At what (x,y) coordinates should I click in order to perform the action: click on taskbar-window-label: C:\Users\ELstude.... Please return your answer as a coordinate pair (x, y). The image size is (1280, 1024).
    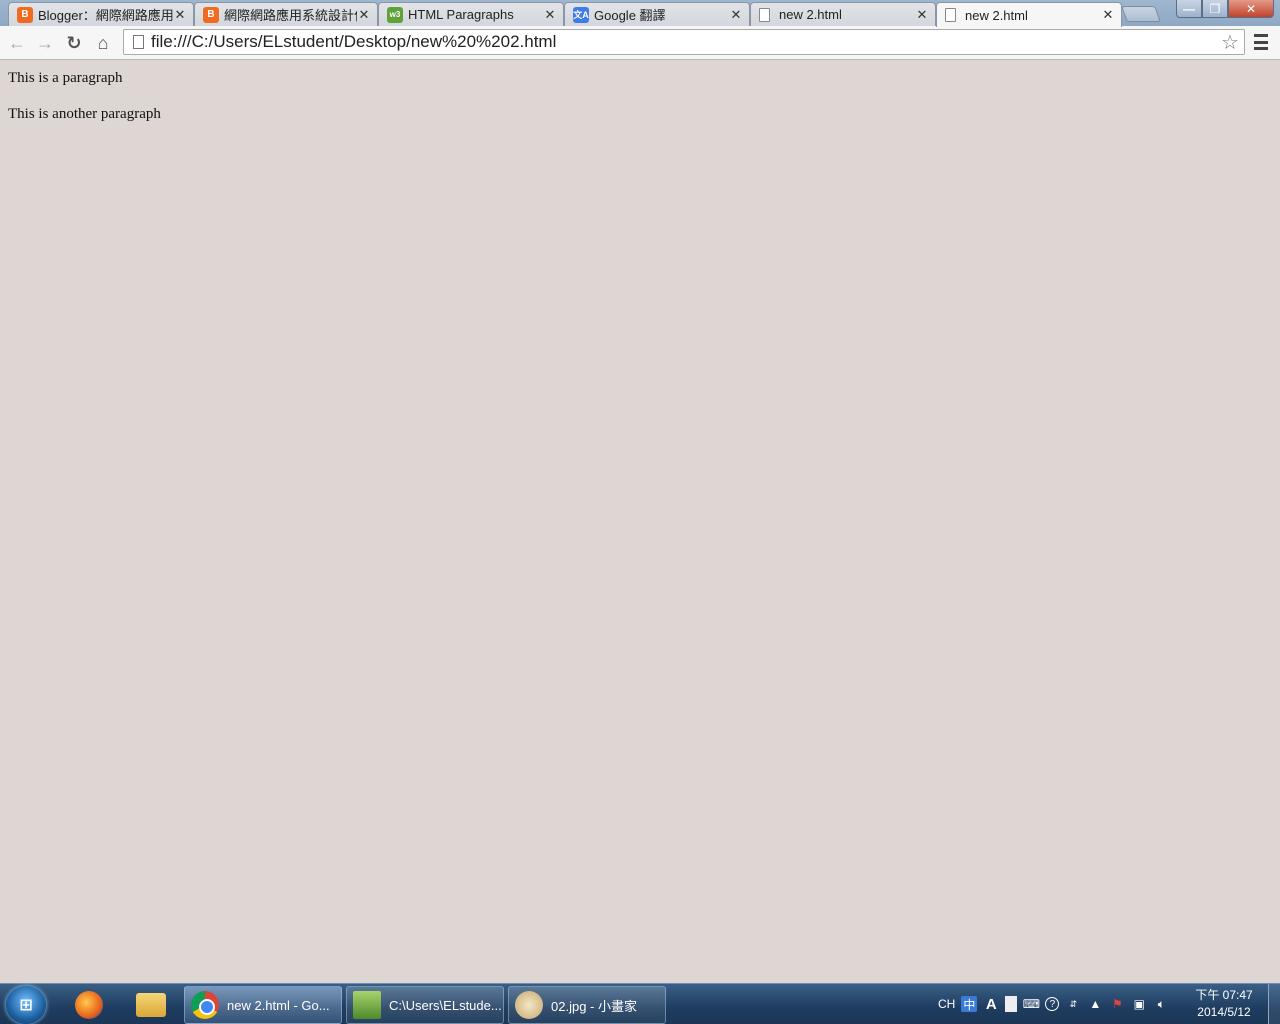
    Looking at the image, I should click on (445, 1005).